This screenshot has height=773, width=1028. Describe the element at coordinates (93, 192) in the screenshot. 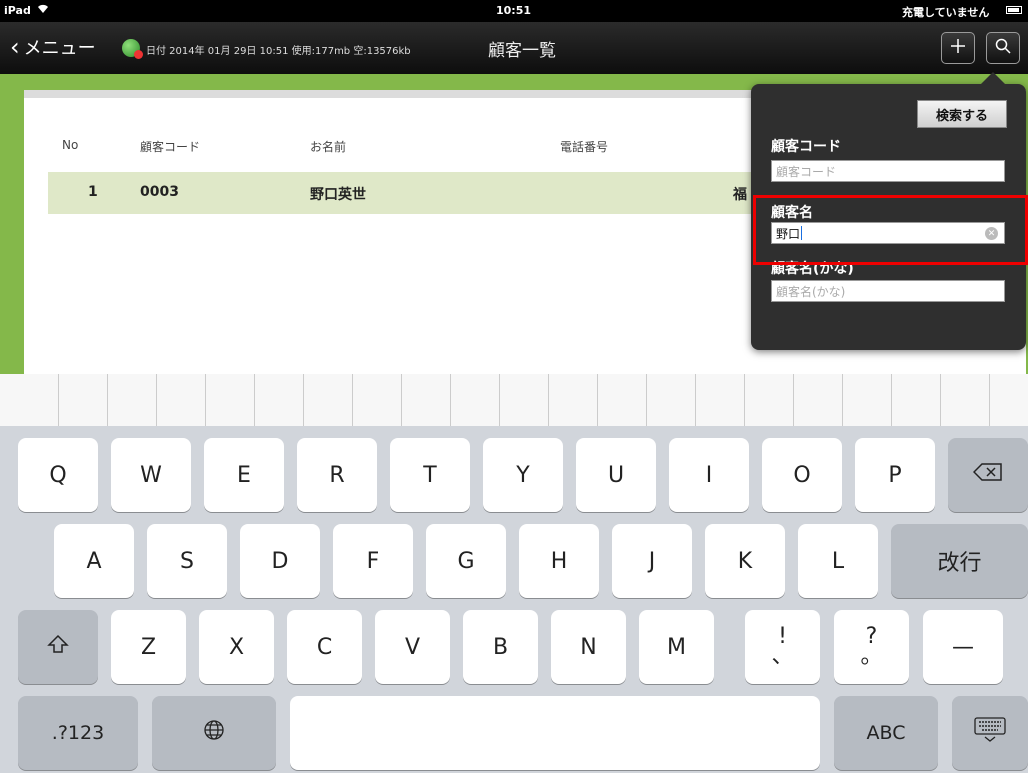

I see `row-no: 1` at that location.